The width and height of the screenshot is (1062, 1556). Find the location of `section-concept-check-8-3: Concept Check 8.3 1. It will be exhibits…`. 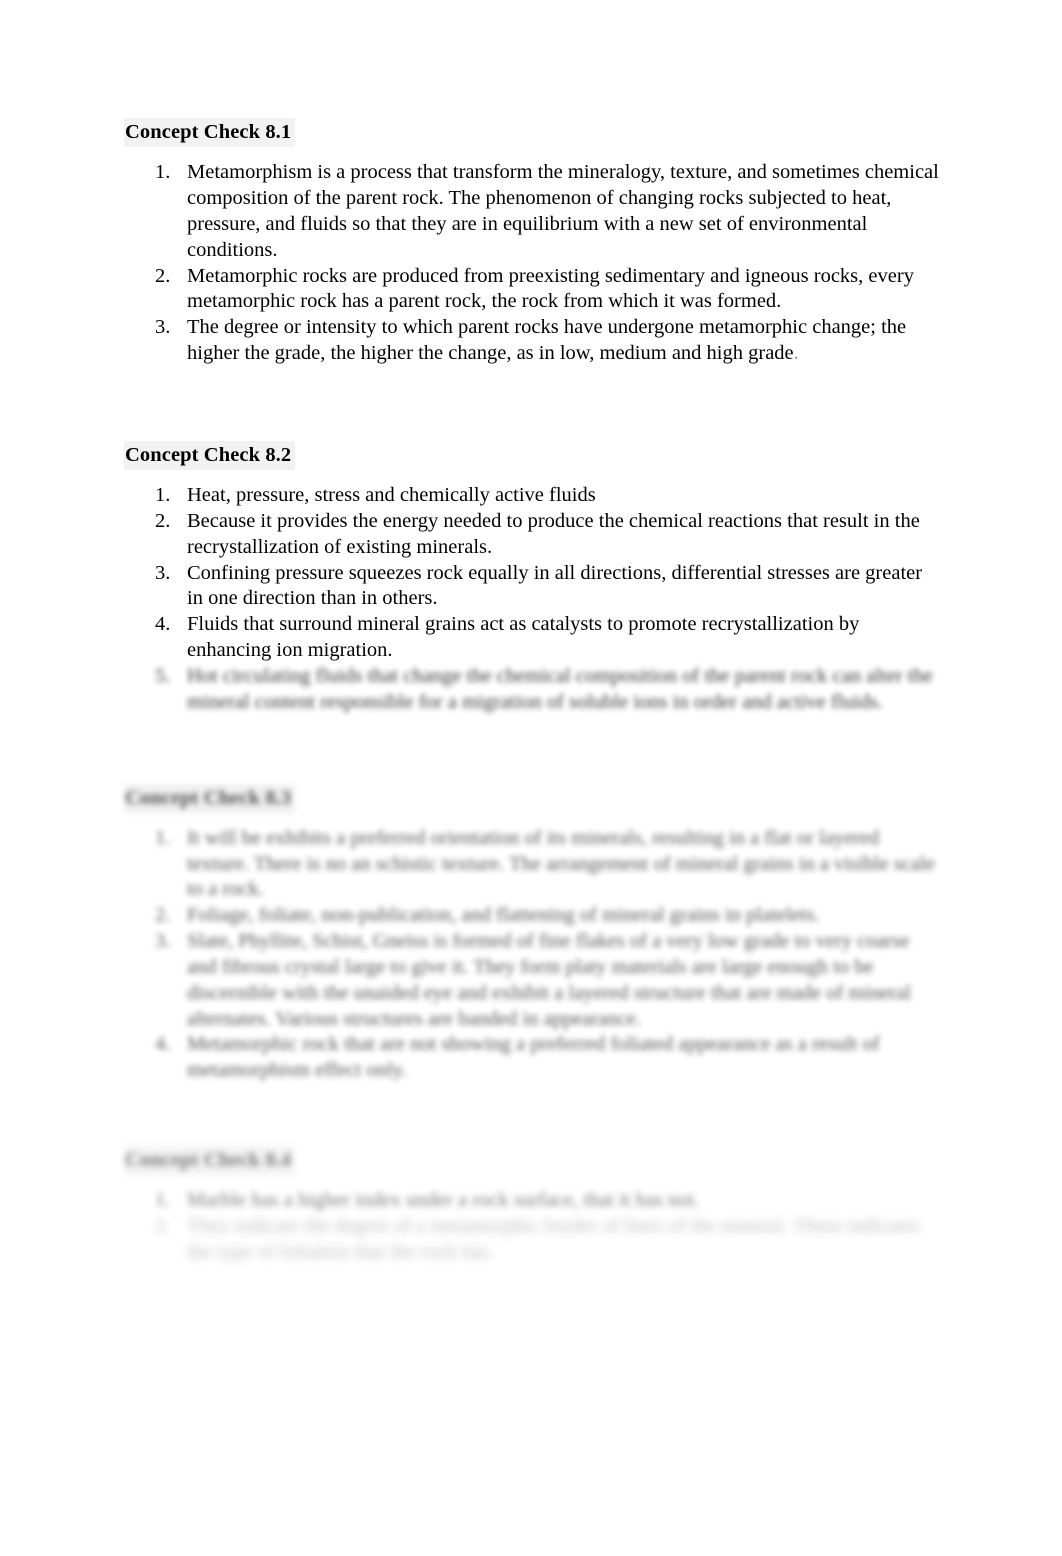

section-concept-check-8-3: Concept Check 8.3 1. It will be exhibits… is located at coordinates (532, 934).